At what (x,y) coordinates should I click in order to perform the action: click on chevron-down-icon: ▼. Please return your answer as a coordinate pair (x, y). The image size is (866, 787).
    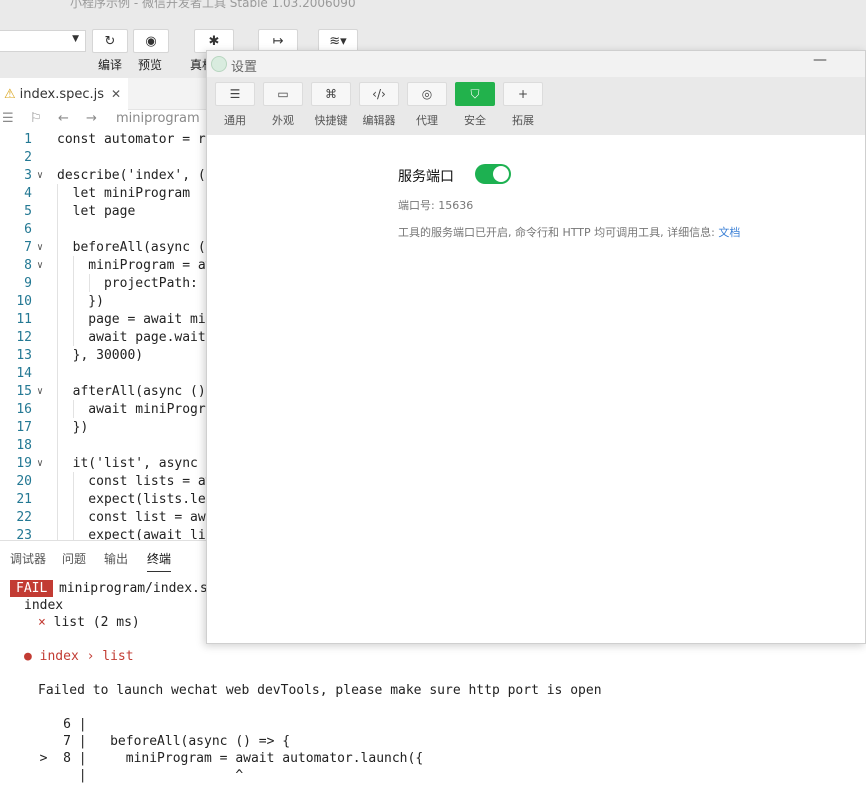
    Looking at the image, I should click on (75, 39).